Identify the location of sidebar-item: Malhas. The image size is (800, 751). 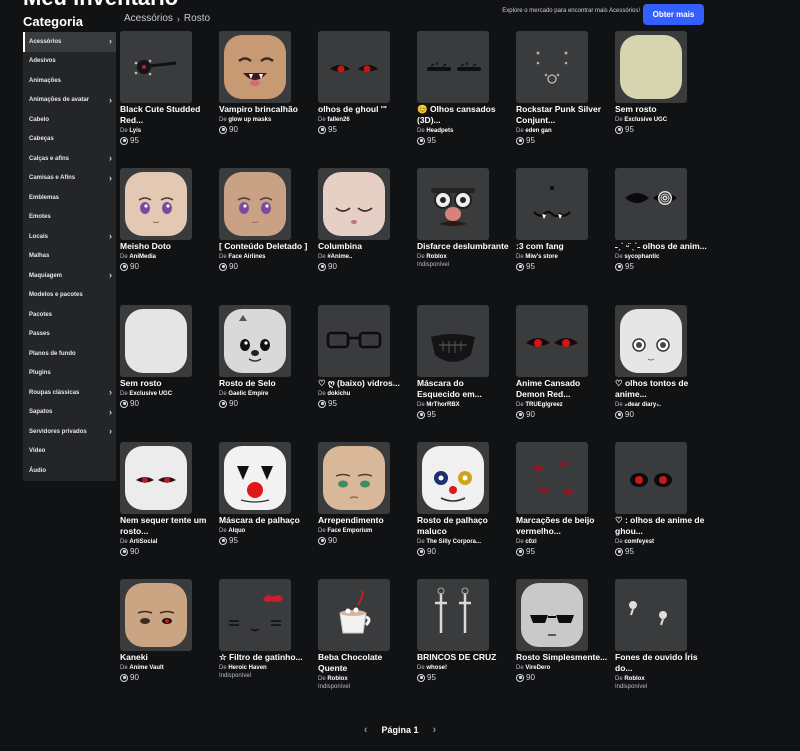
(69, 257).